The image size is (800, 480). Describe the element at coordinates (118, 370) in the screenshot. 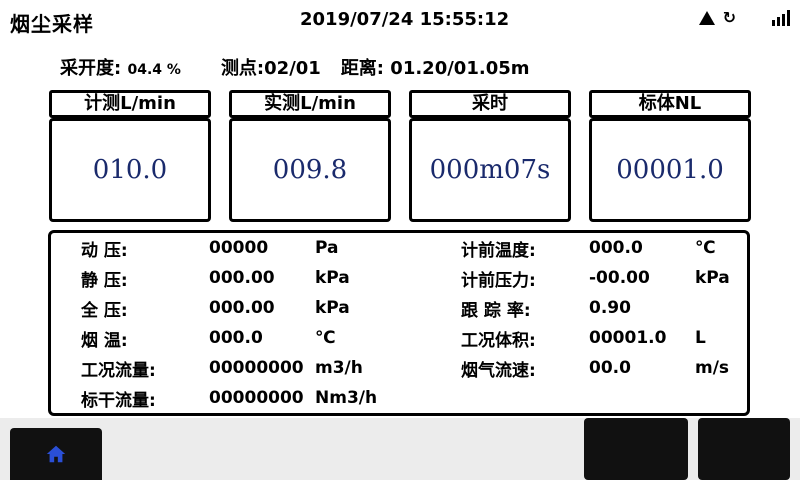

I see `detail-label: 工况流量:` at that location.